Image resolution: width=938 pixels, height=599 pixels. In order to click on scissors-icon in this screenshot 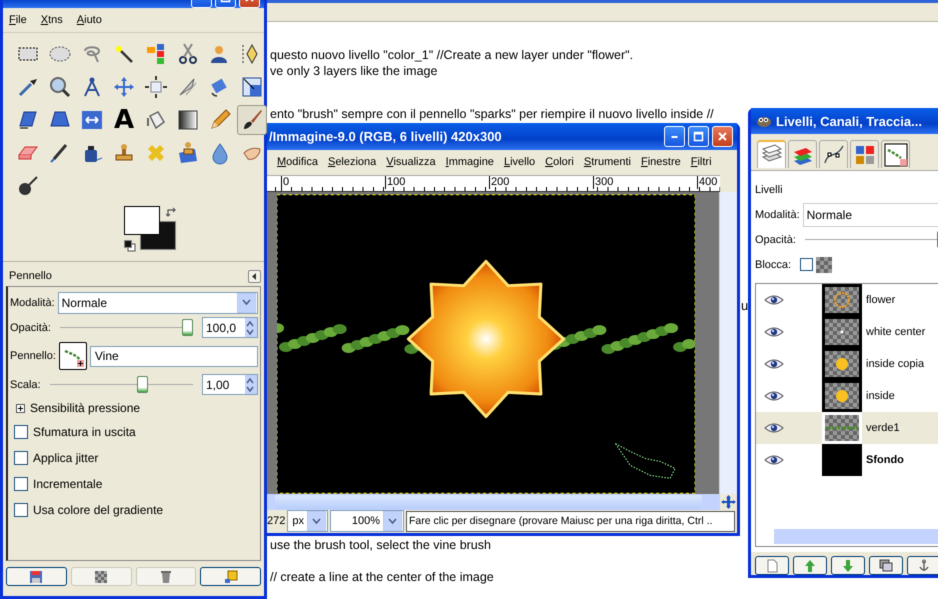, I will do `click(188, 54)`.